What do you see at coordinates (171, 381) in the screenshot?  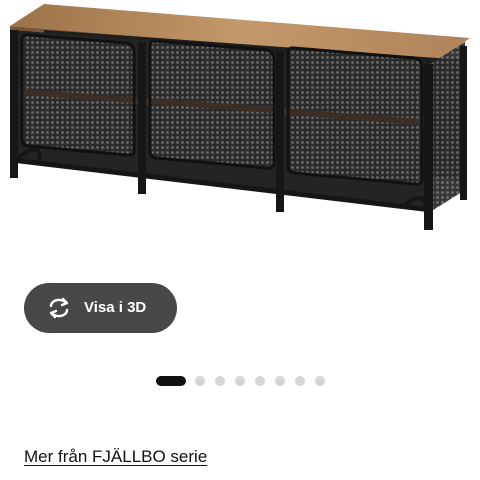 I see `carousel-dot-active` at bounding box center [171, 381].